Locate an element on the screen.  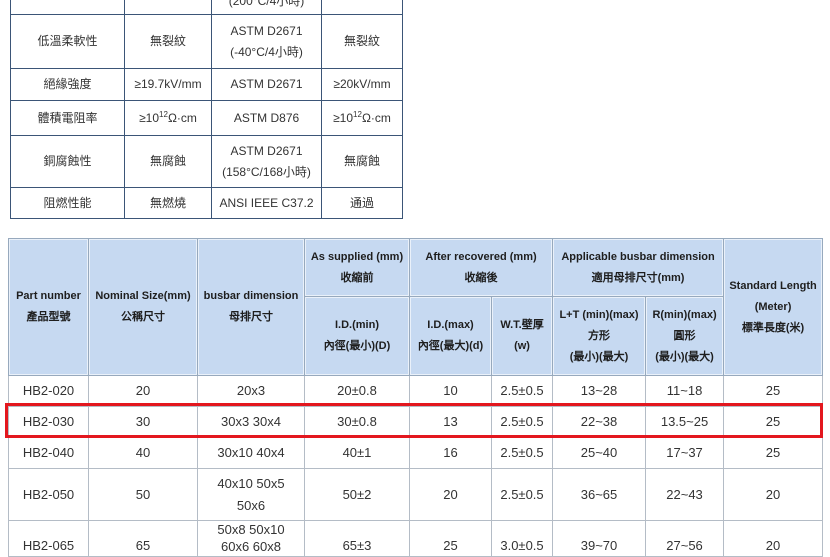
prop-method-cell: ASTM D2671 is located at coordinates (266, 84).